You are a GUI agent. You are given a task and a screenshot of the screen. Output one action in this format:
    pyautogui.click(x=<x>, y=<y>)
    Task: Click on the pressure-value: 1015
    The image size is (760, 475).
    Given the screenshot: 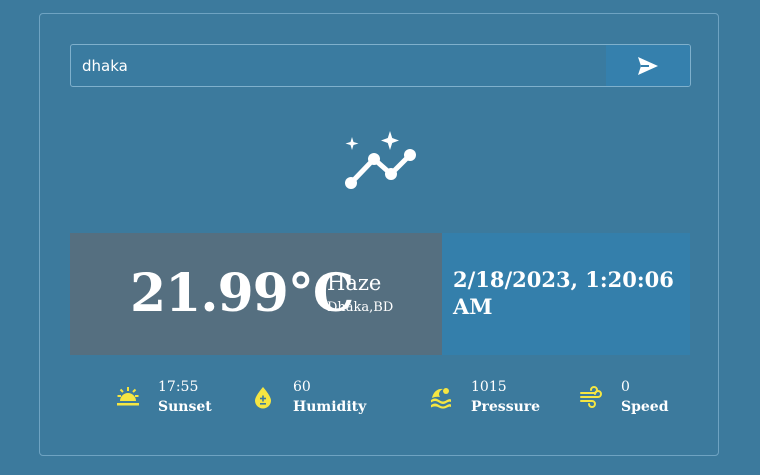 What is the action you would take?
    pyautogui.click(x=489, y=387)
    